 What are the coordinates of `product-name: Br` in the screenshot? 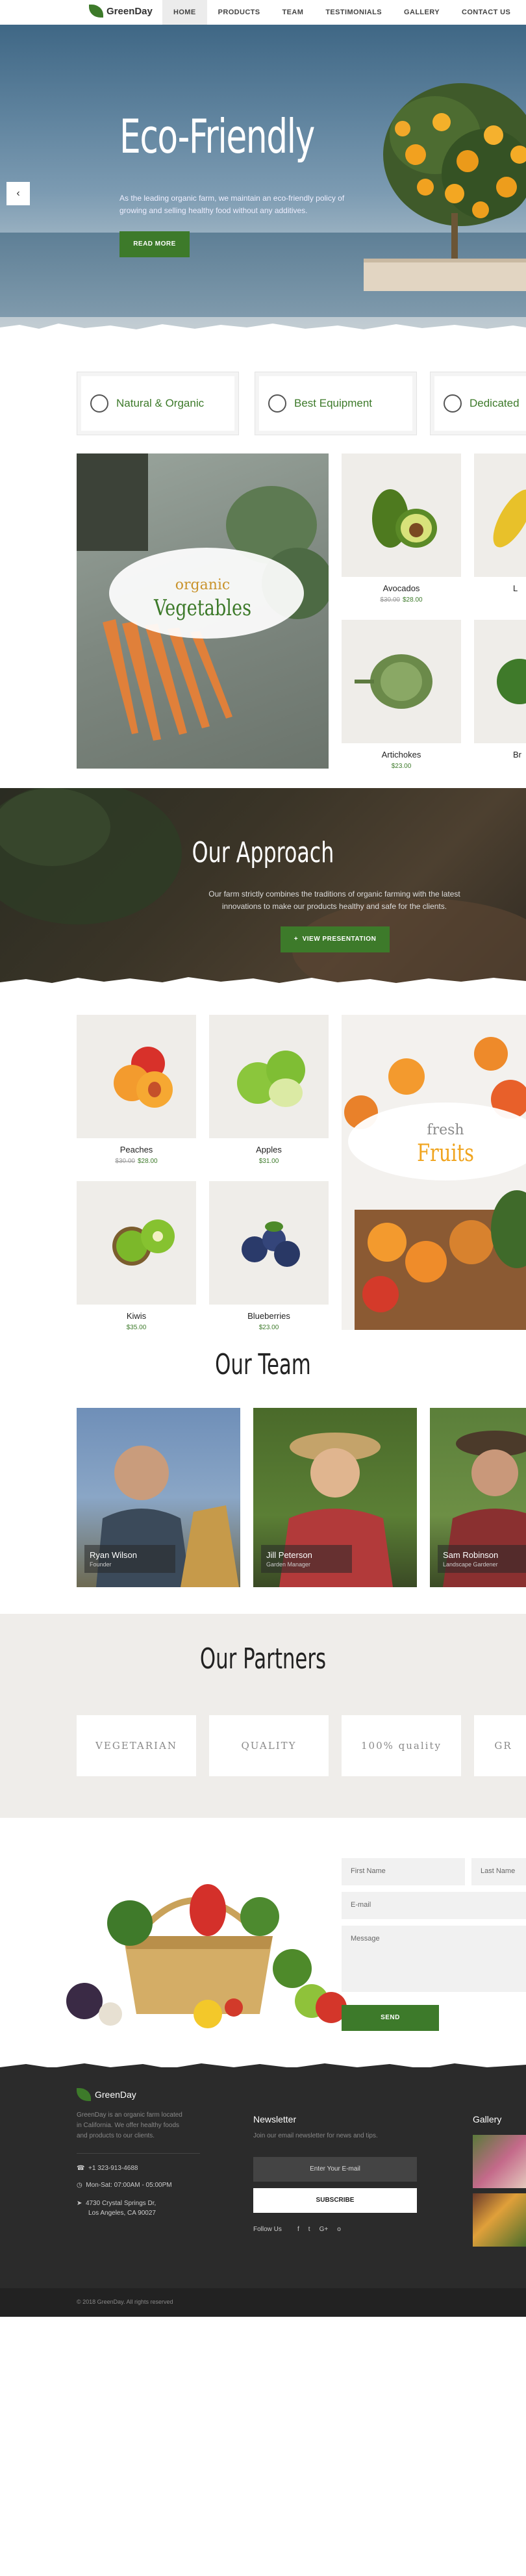 It's located at (519, 754).